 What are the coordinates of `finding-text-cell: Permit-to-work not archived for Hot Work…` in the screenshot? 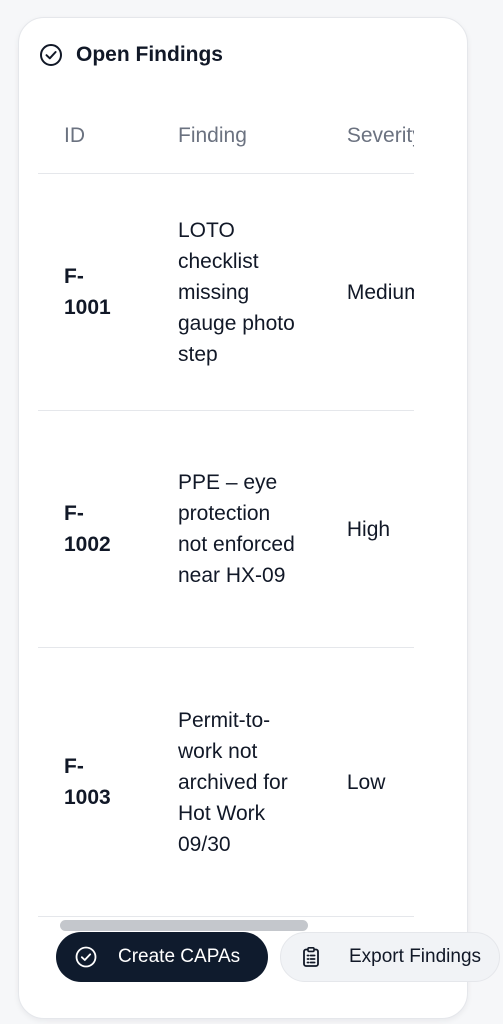 It's located at (262, 782).